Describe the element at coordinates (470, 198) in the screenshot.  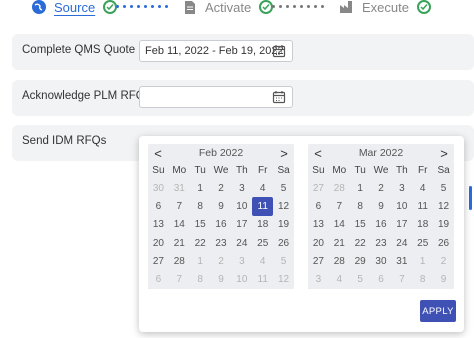
I see `scrollbar-thumb` at that location.